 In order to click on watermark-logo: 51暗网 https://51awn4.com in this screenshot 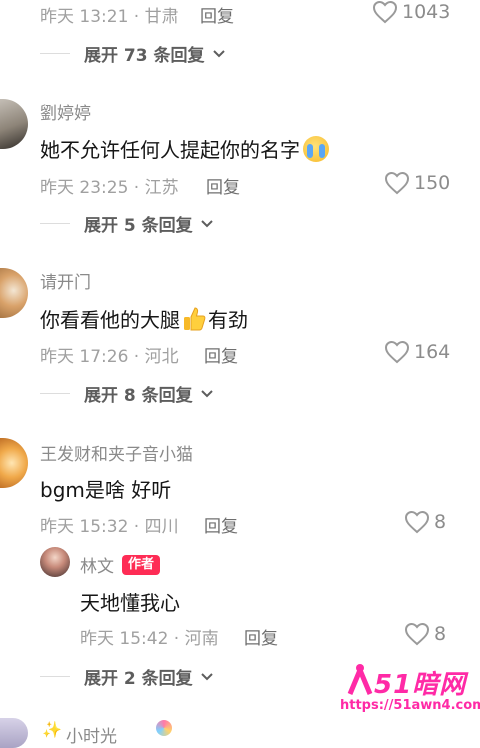, I will do `click(410, 690)`.